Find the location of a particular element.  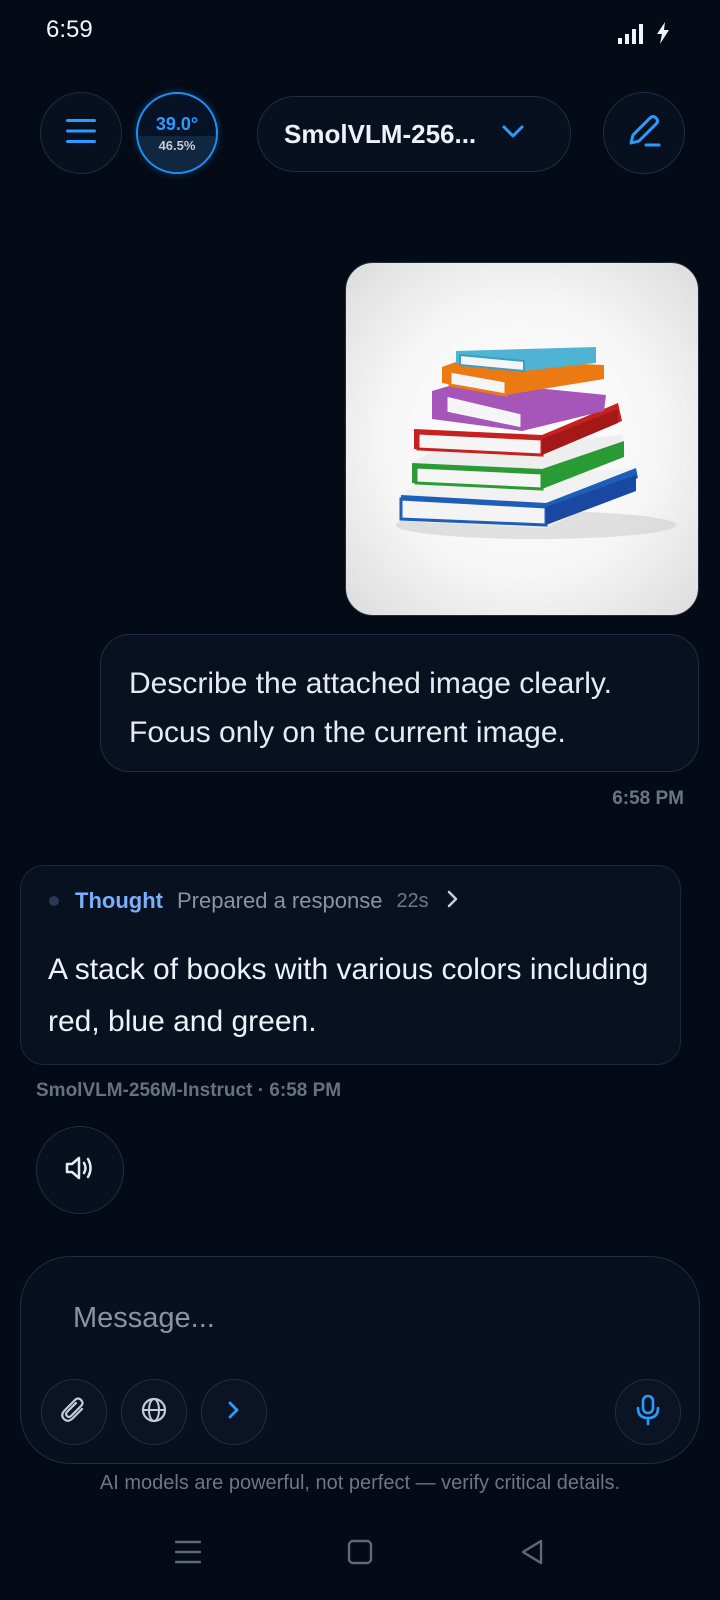

device-temperature-badge: 39.0° 46.5% is located at coordinates (177, 133).